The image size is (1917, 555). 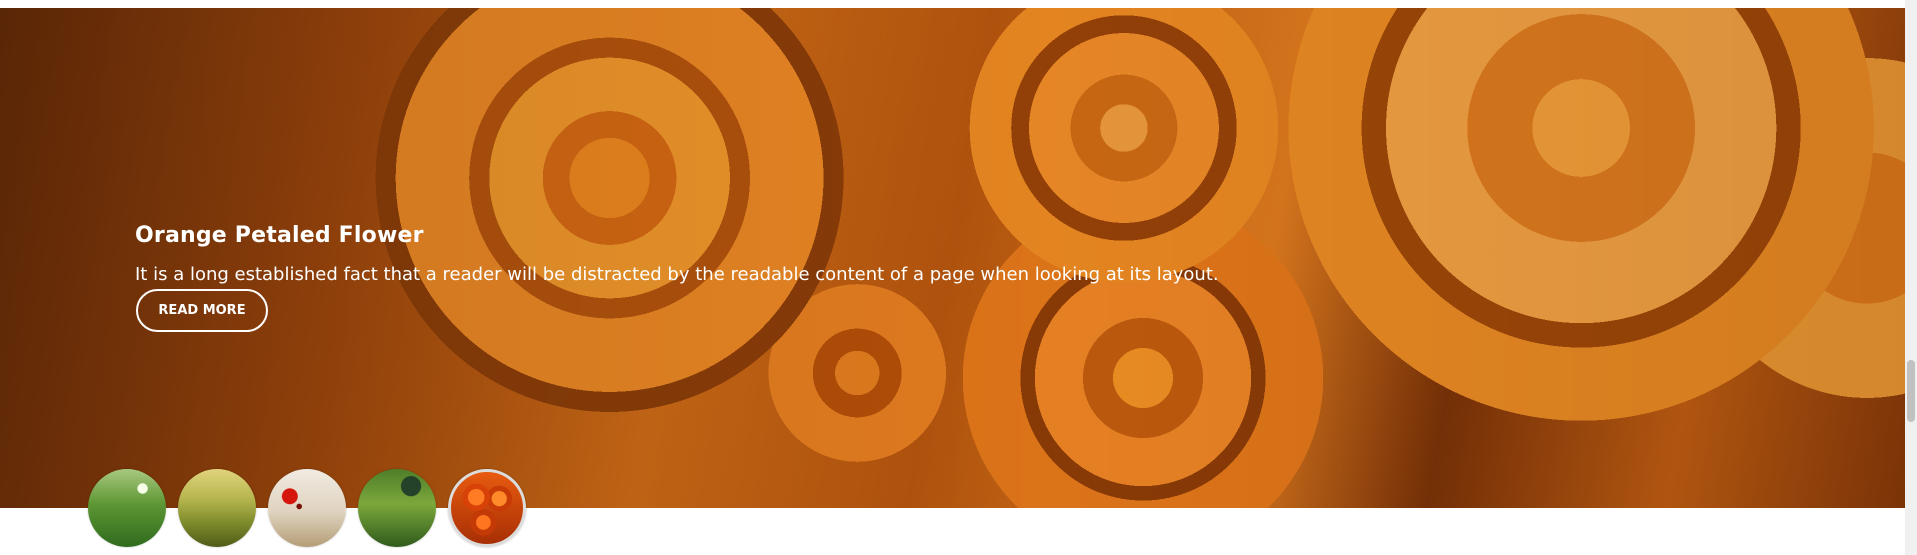 I want to click on top-white-strip, so click(x=952, y=4).